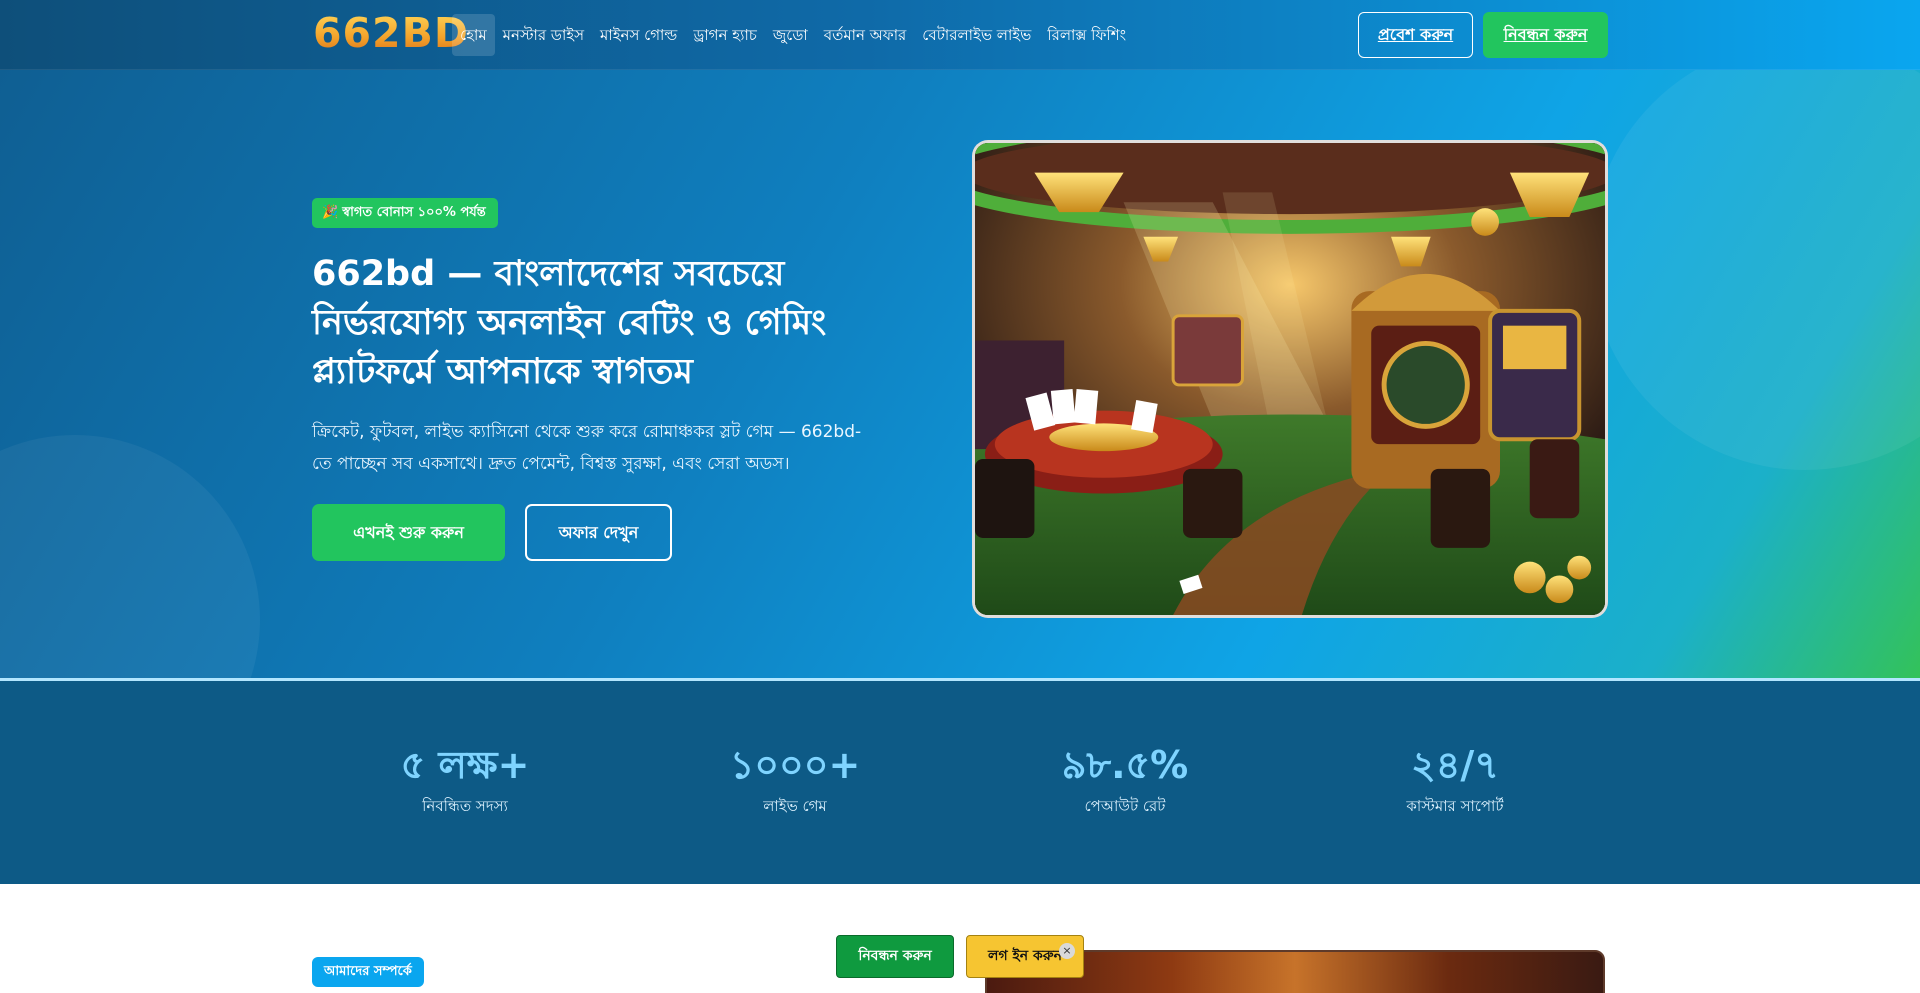 The height and width of the screenshot is (993, 1920). What do you see at coordinates (465, 765) in the screenshot?
I see `stat-value: ৫ লক্ষ+` at bounding box center [465, 765].